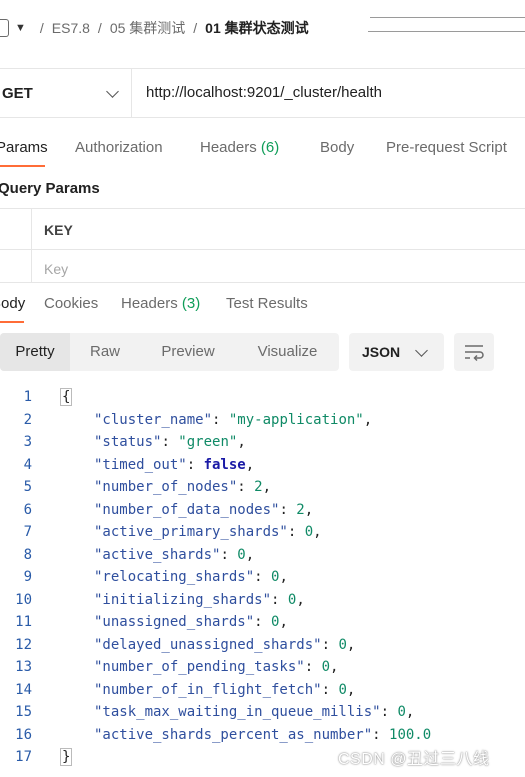 This screenshot has width=525, height=777. What do you see at coordinates (58, 230) in the screenshot?
I see `key-column-header: KEY` at bounding box center [58, 230].